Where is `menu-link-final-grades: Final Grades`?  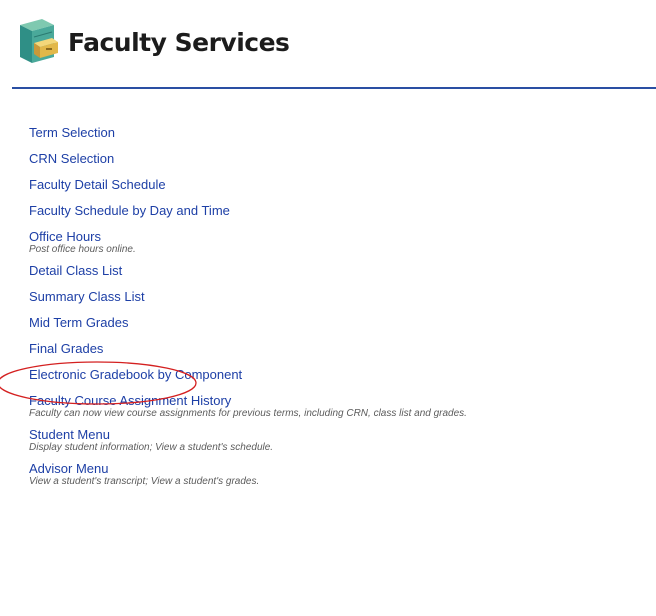 menu-link-final-grades: Final Grades is located at coordinates (342, 349).